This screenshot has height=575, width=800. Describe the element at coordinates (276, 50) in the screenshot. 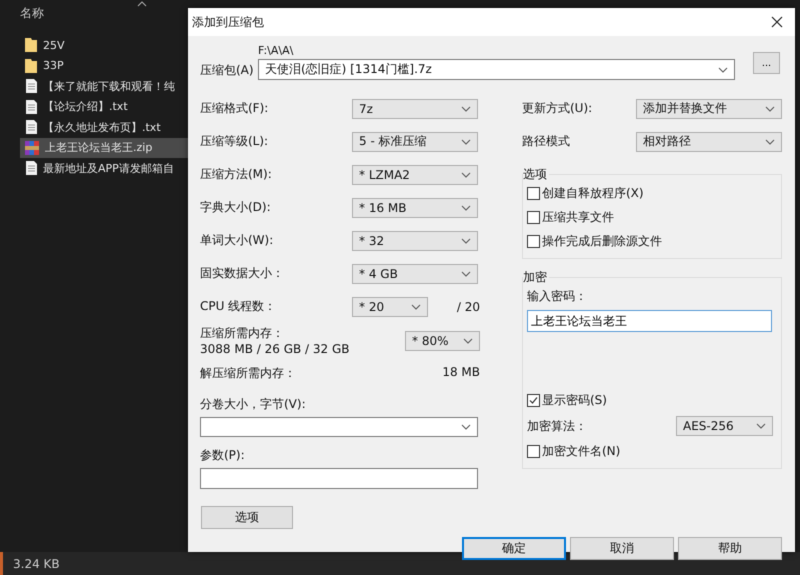

I see `archive-path: F:\A\A\` at that location.